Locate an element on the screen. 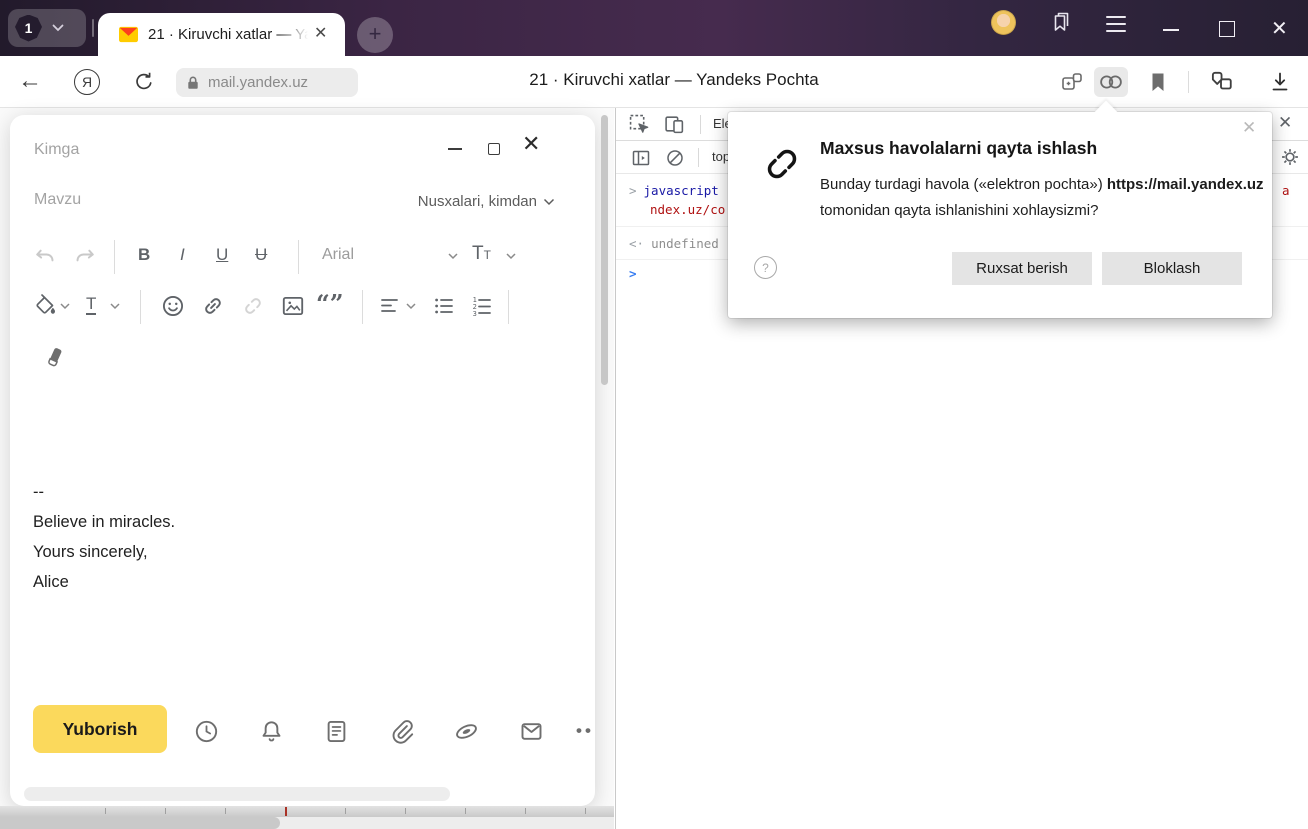 The width and height of the screenshot is (1308, 829). quote-icon: “” is located at coordinates (330, 303).